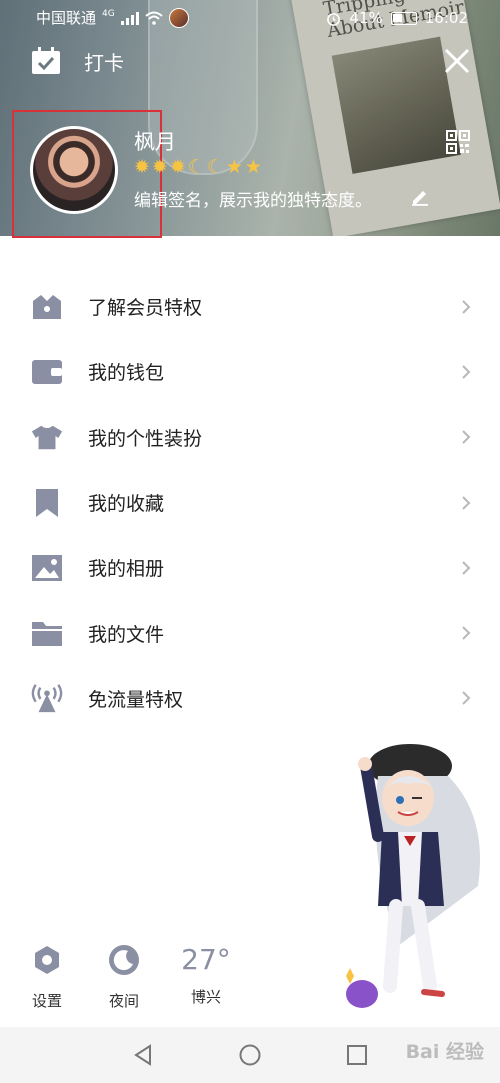 This screenshot has width=500, height=1083. What do you see at coordinates (74, 170) in the screenshot?
I see `avatar` at bounding box center [74, 170].